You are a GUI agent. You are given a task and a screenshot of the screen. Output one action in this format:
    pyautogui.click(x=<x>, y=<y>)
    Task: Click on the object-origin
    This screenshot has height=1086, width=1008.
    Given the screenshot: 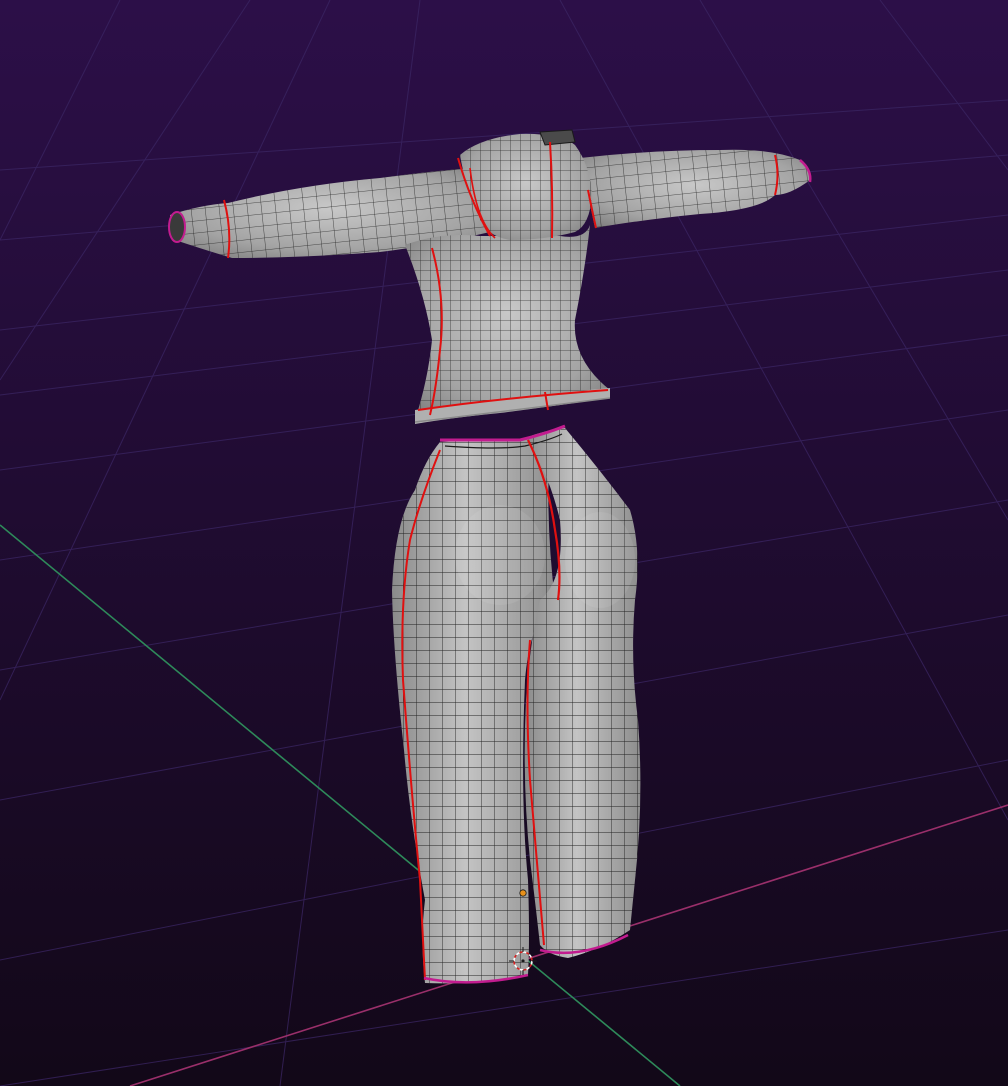 What is the action you would take?
    pyautogui.click(x=523, y=893)
    